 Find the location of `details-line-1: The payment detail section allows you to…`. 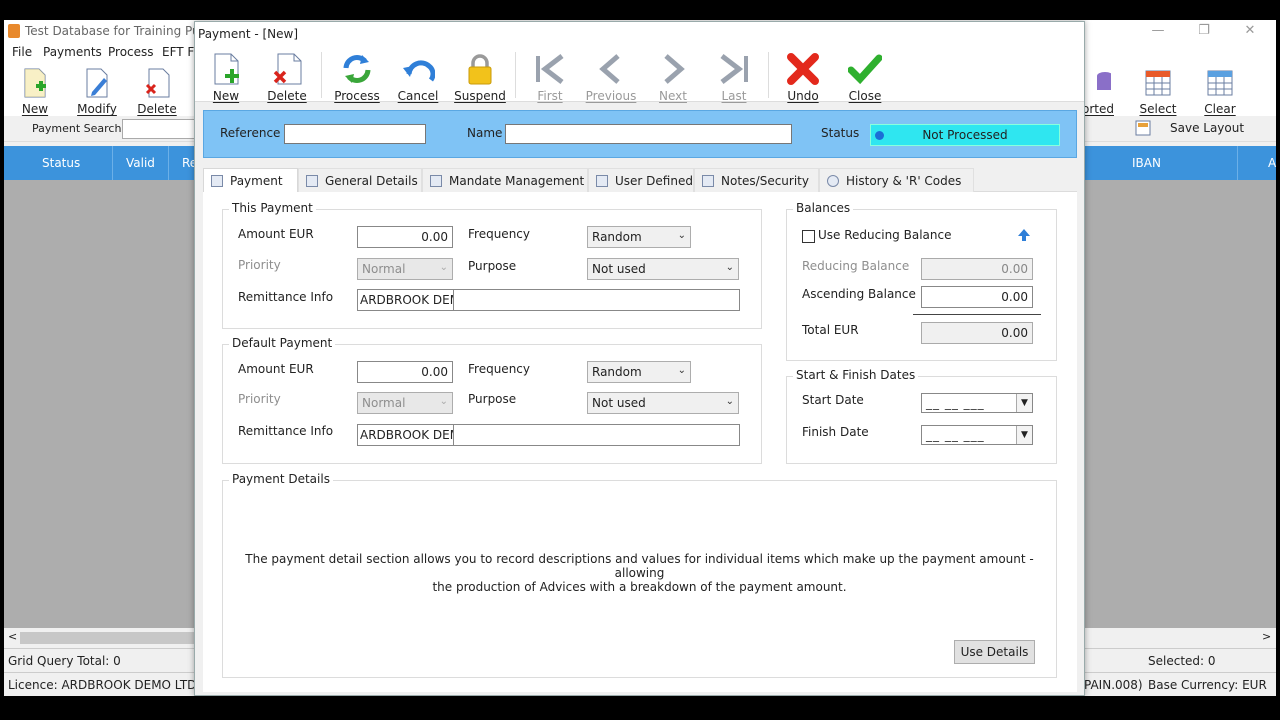

details-line-1: The payment detail section allows you to… is located at coordinates (639, 566).